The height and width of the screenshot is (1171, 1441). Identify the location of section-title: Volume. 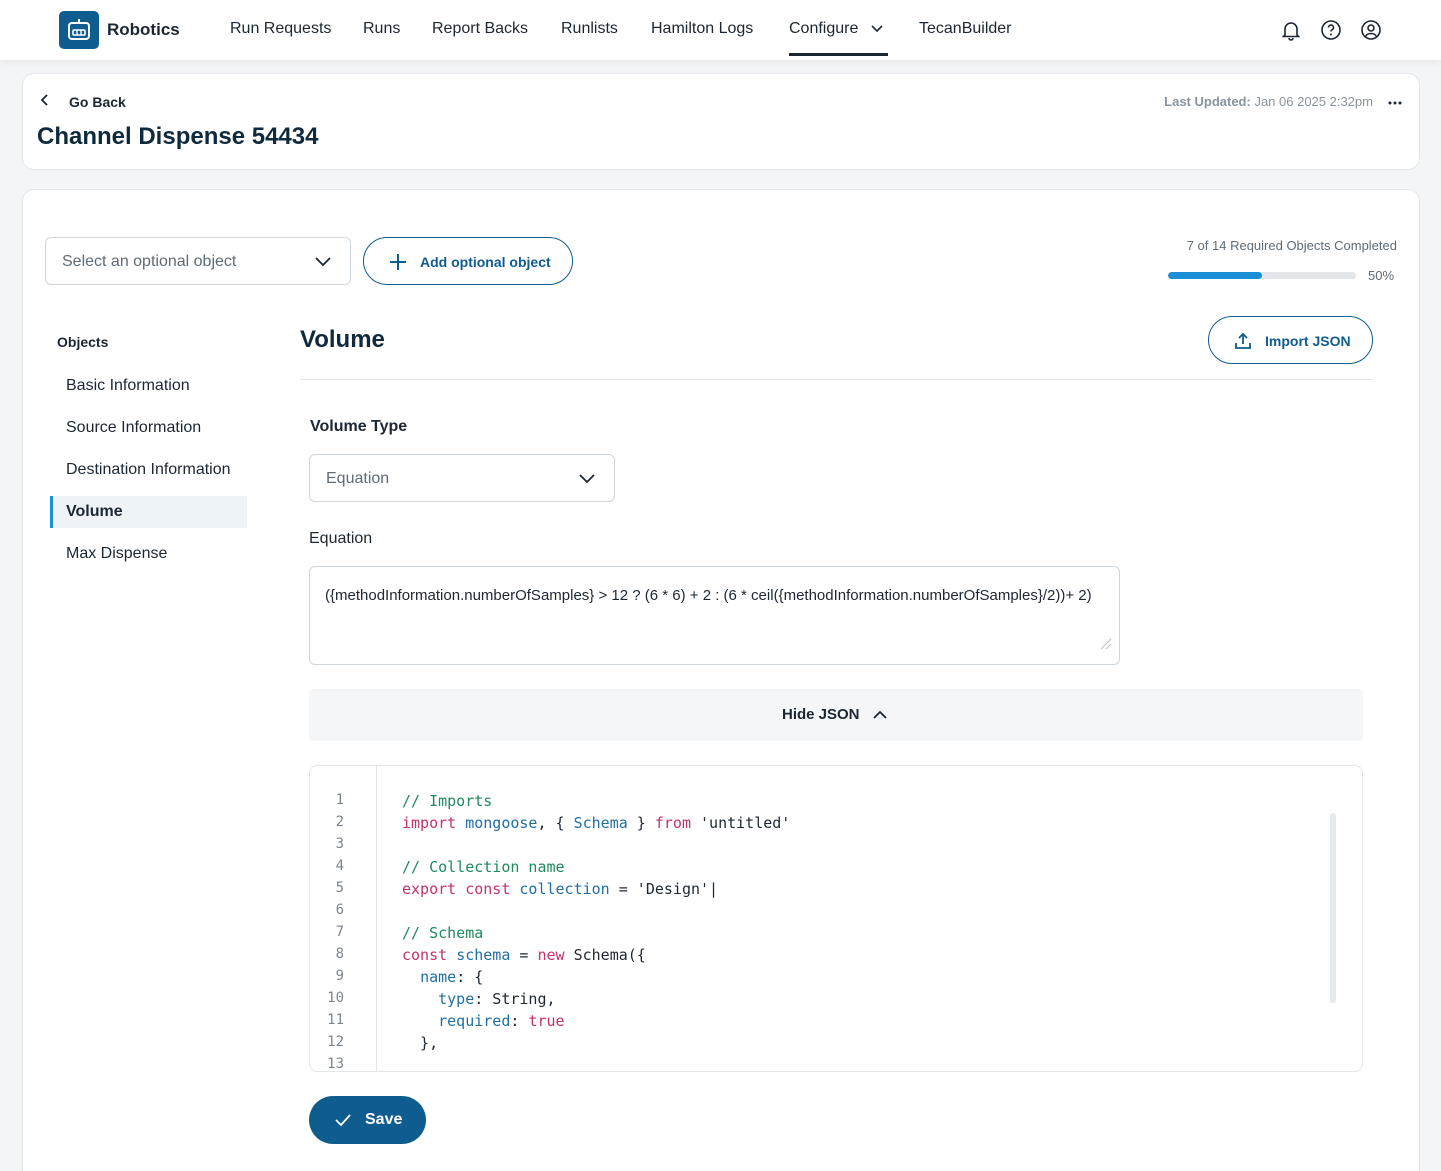
(342, 339).